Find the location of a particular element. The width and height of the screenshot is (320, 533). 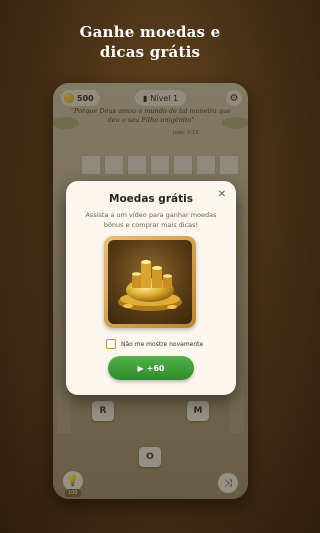

promo-headline-line1: Ganhe moedas e is located at coordinates (150, 32).